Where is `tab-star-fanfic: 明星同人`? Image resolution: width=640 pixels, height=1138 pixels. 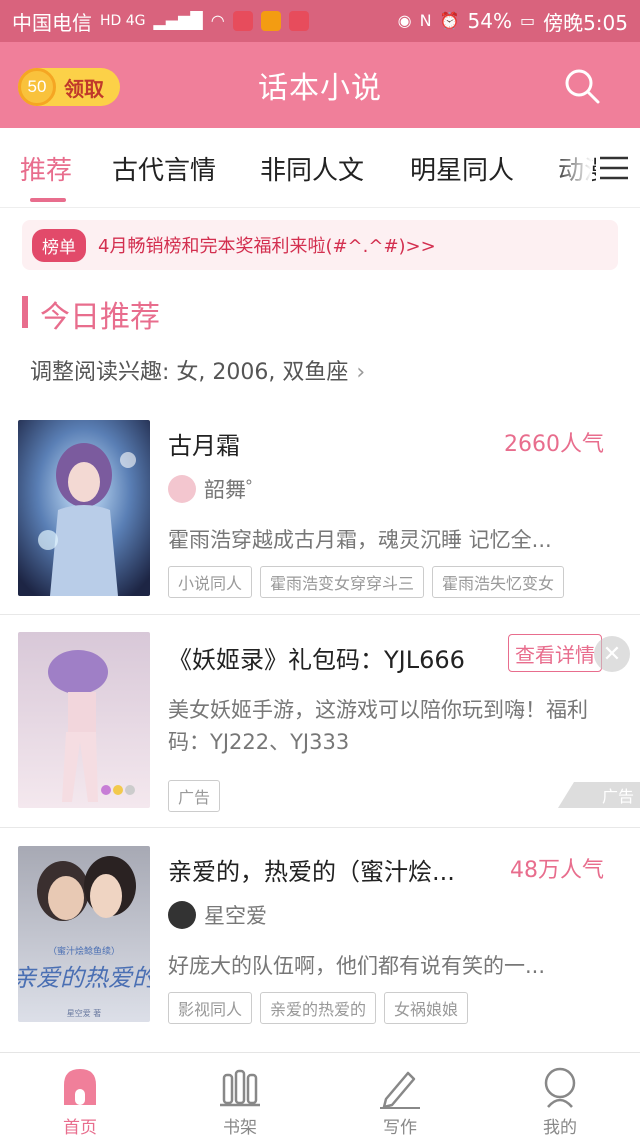
tab-star-fanfic: 明星同人 is located at coordinates (462, 168).